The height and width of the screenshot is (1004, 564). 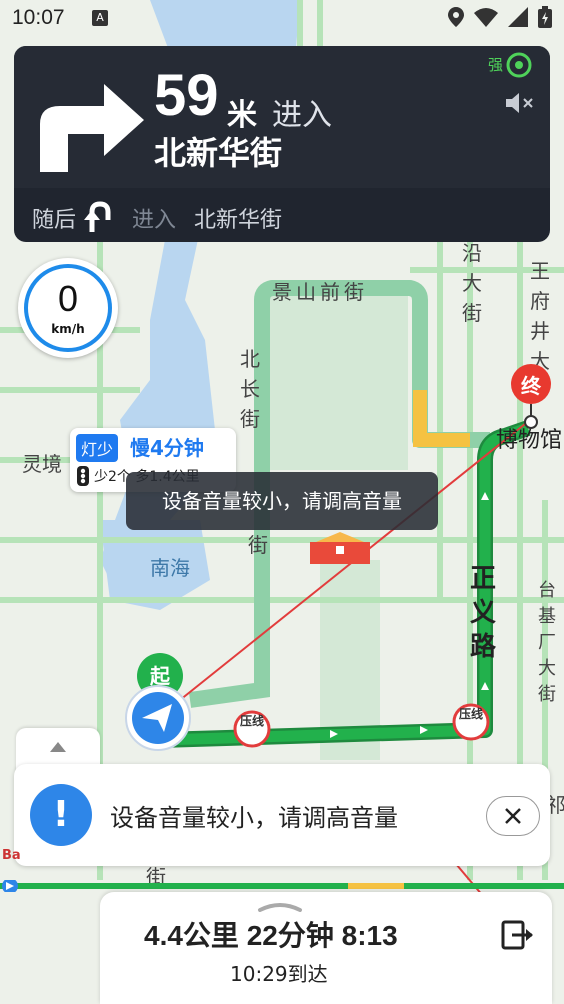 I want to click on trip-summary-panel: 4.4公里 22分钟 8:13 10:29到达, so click(x=326, y=948).